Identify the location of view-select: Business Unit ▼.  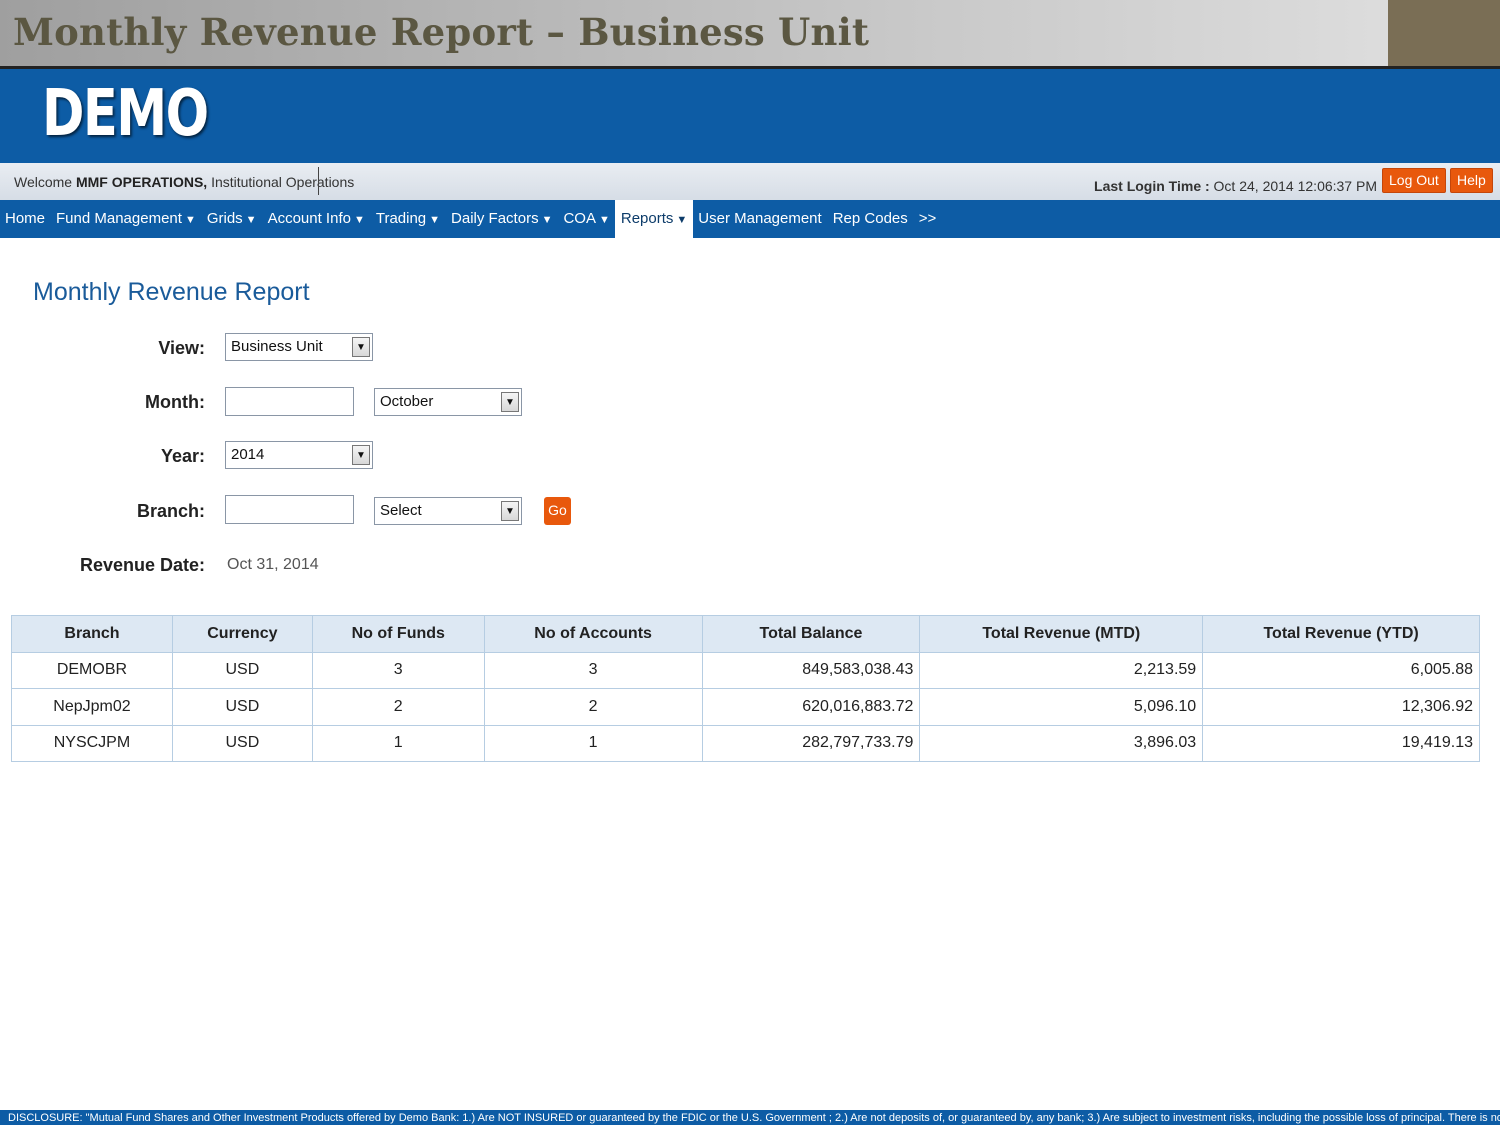
(299, 347).